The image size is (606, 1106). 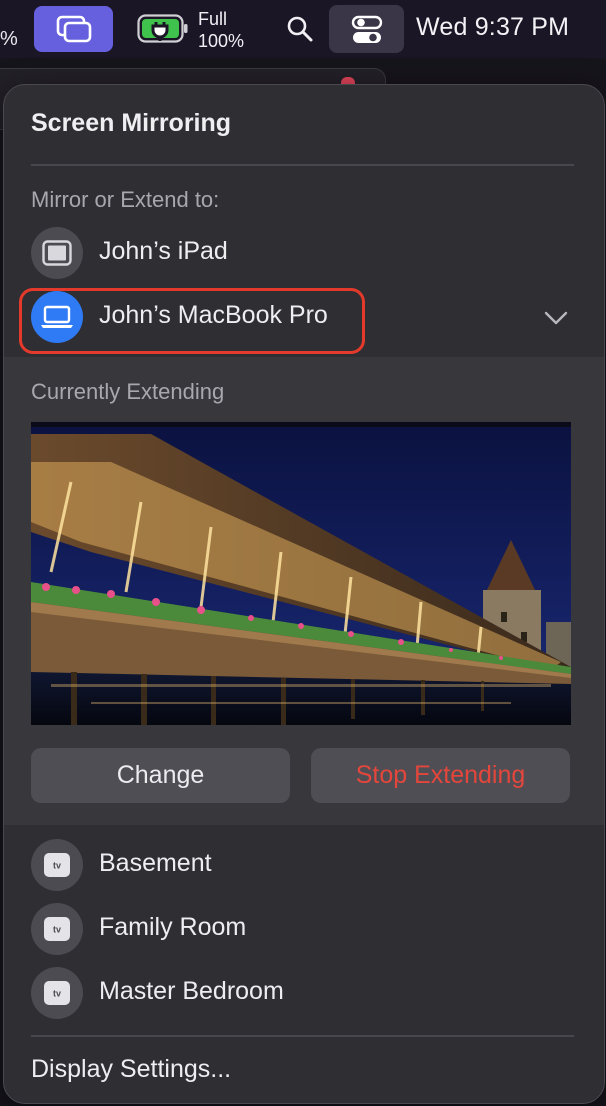 I want to click on search-icon, so click(x=300, y=29).